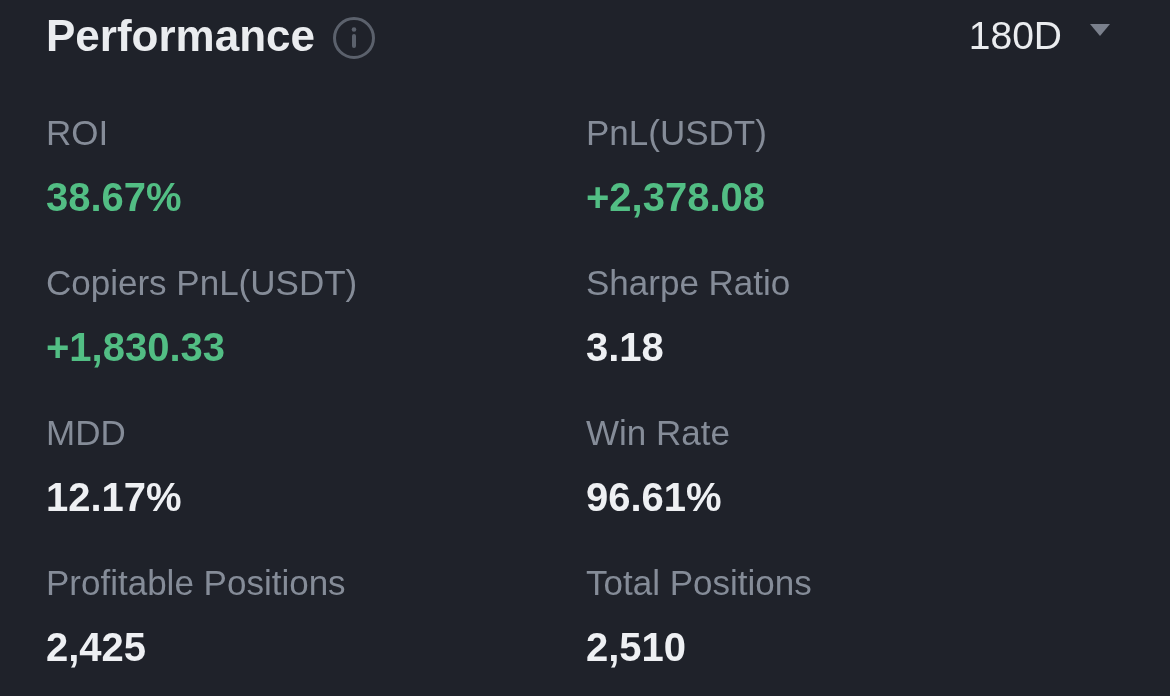 The width and height of the screenshot is (1170, 696). Describe the element at coordinates (658, 433) in the screenshot. I see `metric-label: Win Rate` at that location.